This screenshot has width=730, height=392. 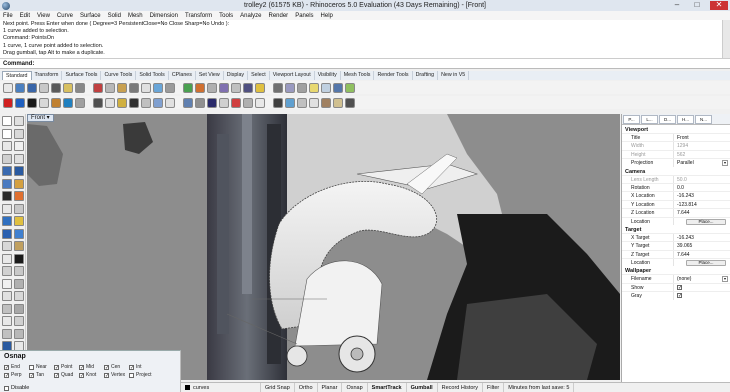 I want to click on menu-help: Help, so click(x=327, y=16).